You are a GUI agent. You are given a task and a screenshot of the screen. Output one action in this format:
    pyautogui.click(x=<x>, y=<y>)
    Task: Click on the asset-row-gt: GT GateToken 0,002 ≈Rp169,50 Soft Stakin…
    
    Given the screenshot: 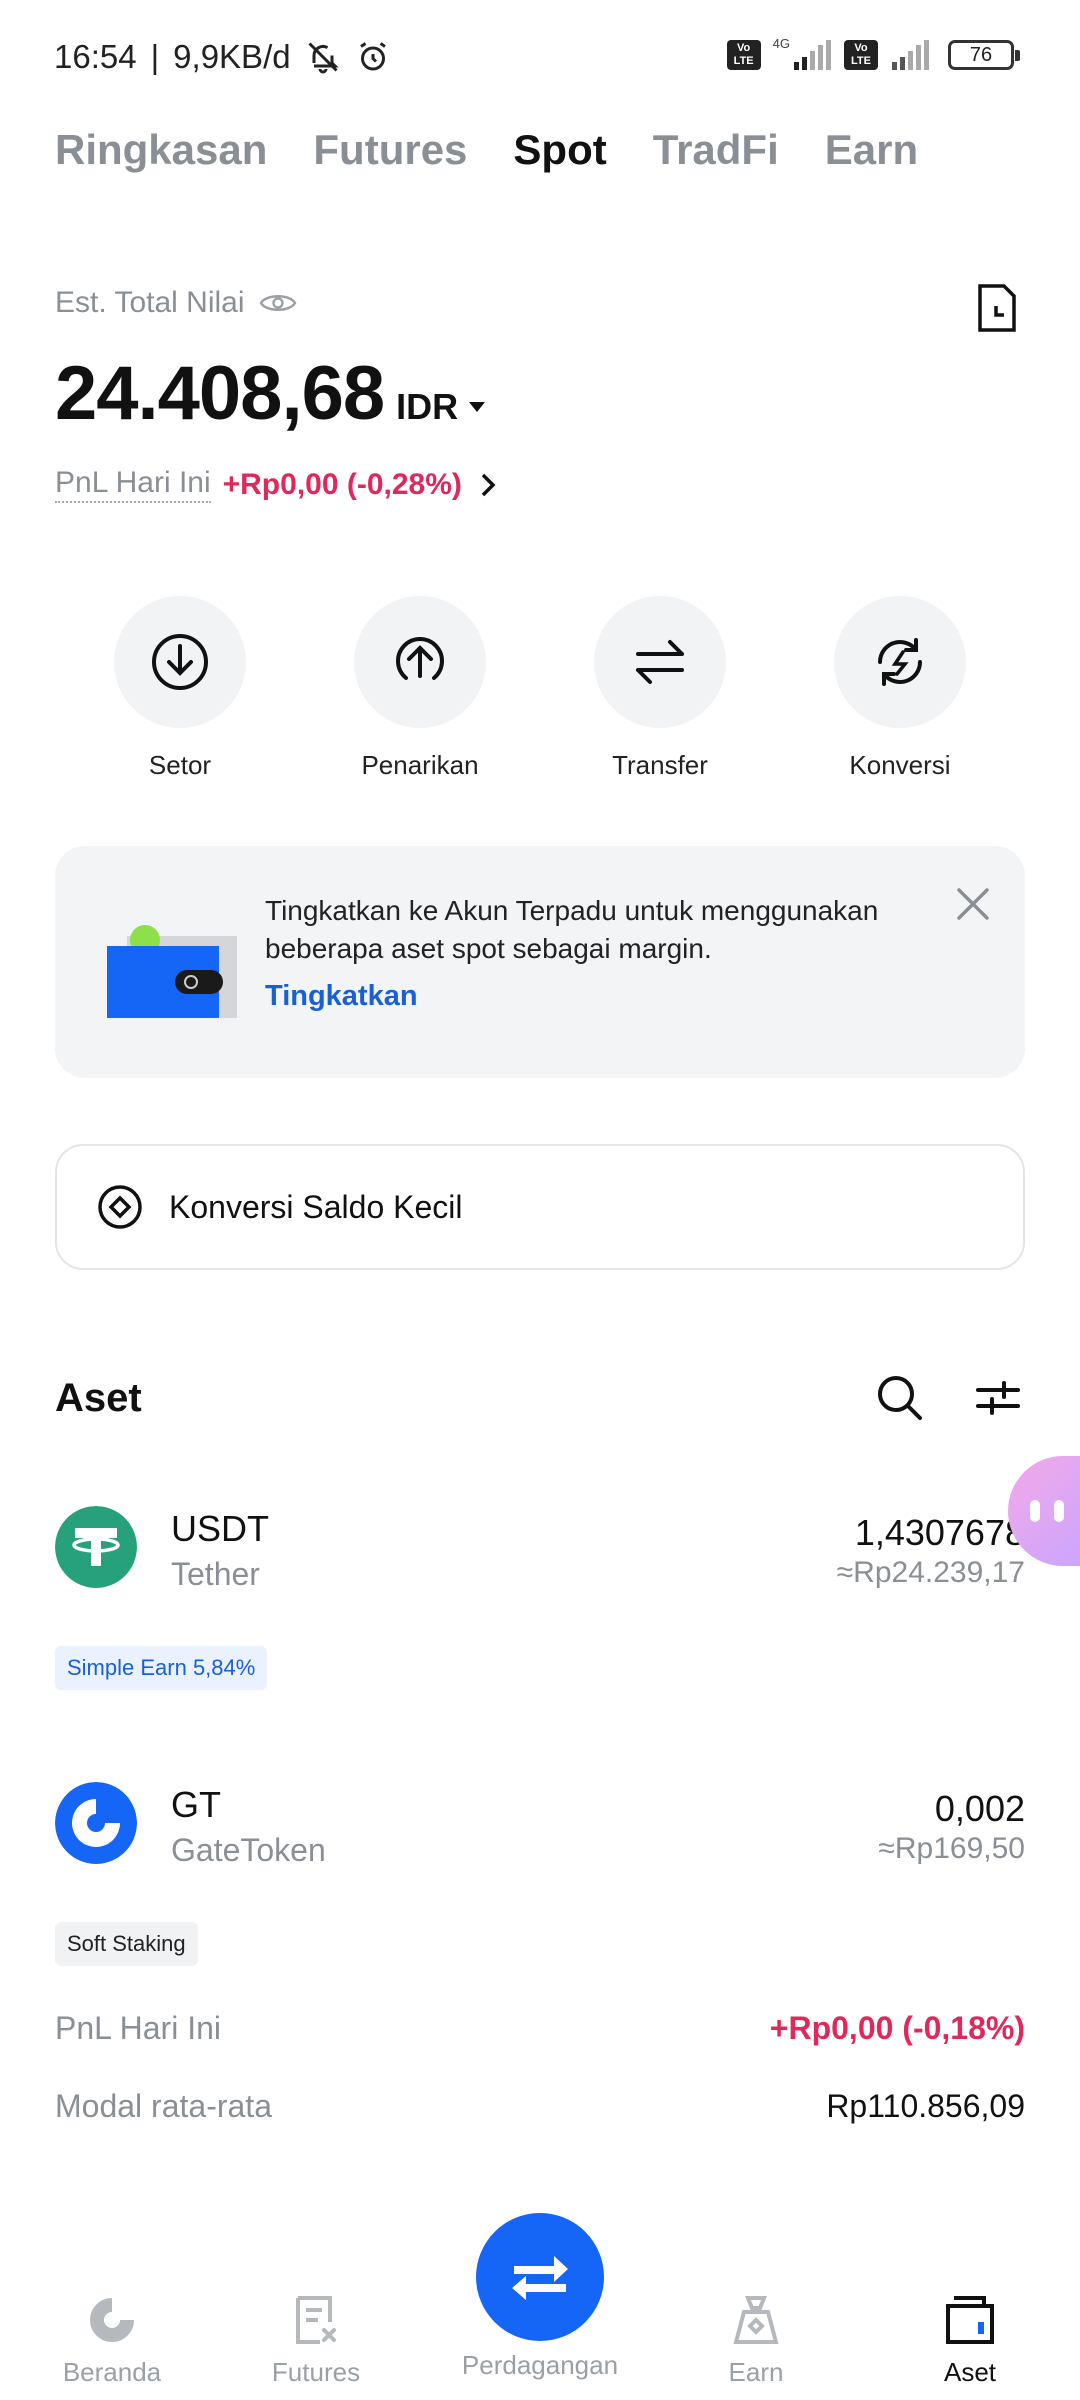 What is the action you would take?
    pyautogui.click(x=540, y=1877)
    